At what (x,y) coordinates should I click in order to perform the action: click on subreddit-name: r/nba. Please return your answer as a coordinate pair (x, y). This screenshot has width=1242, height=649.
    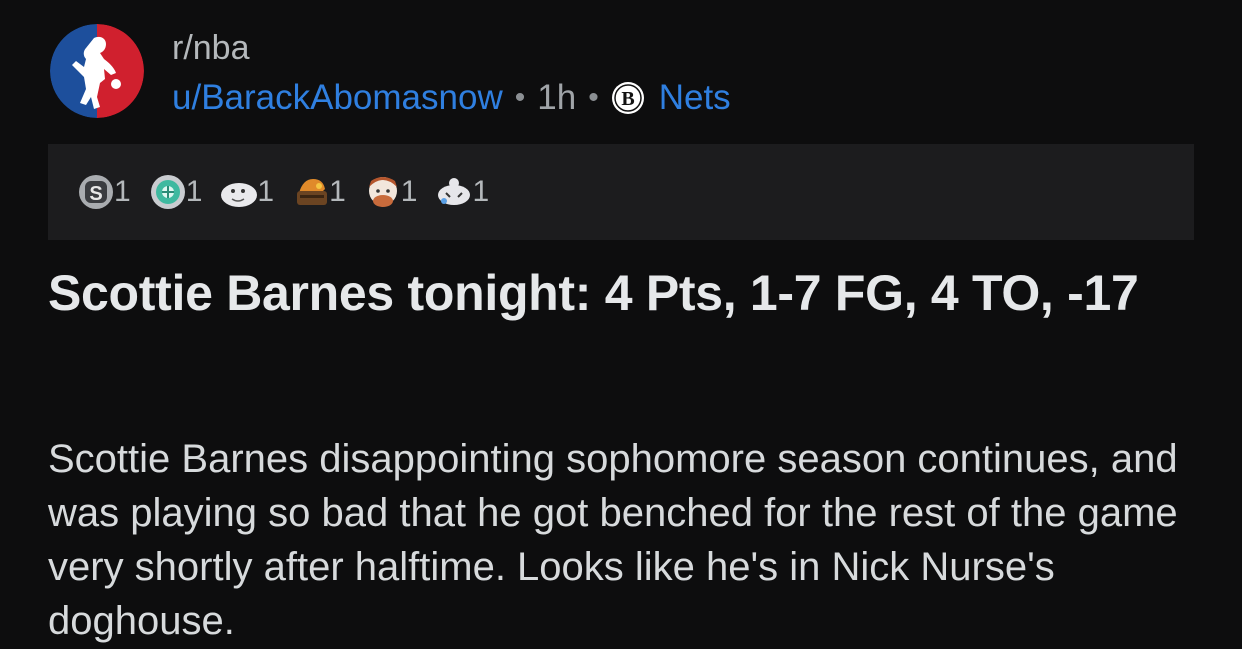
    Looking at the image, I should click on (451, 48).